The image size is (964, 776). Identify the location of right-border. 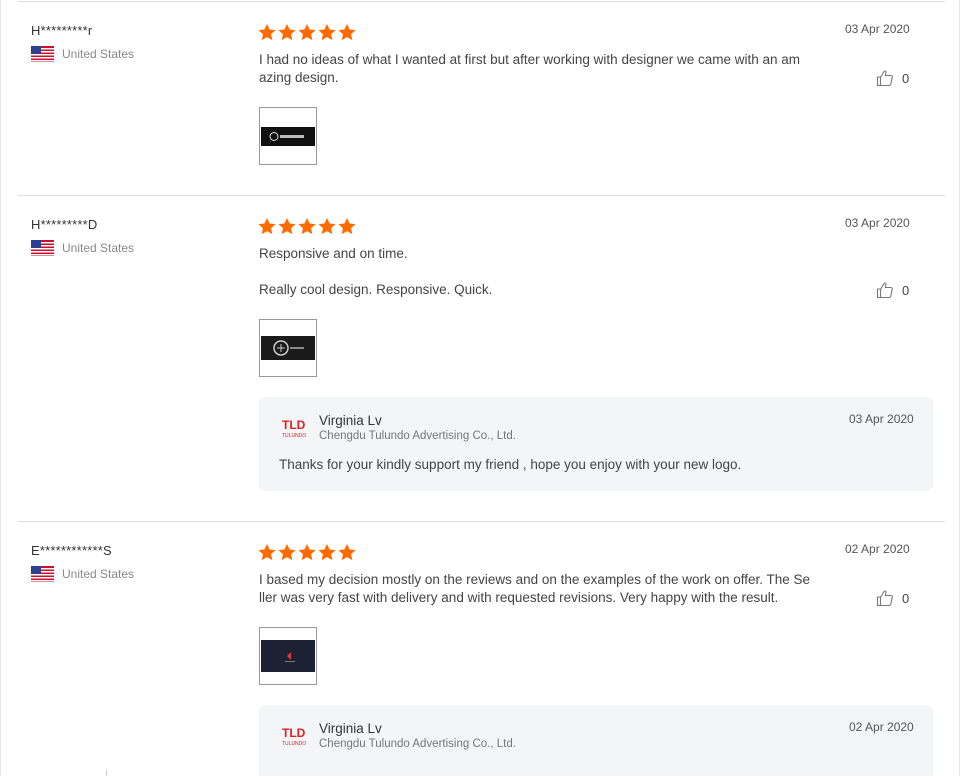
(959, 388).